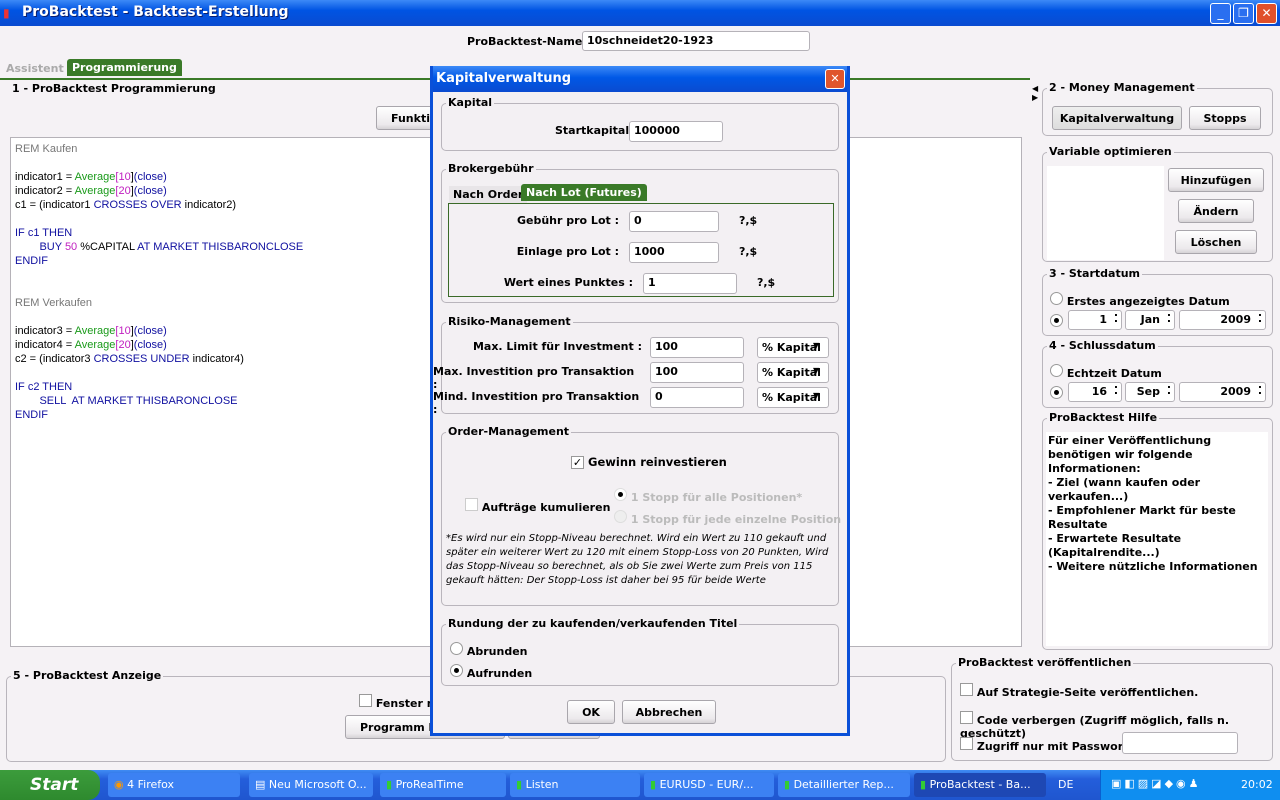  Describe the element at coordinates (1048, 745) in the screenshot. I see `password-checkbox: Zugriff nur mit Passwort :` at that location.